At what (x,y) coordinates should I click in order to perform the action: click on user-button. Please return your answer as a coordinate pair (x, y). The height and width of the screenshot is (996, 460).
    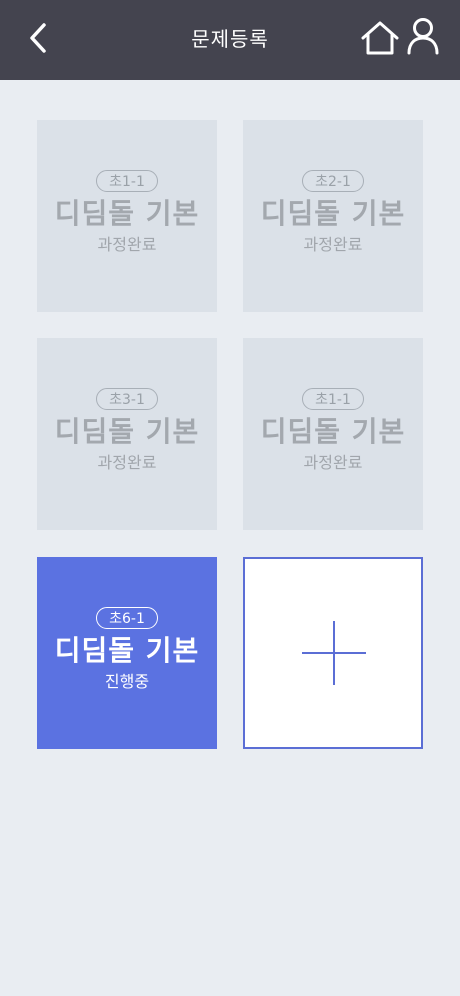
    Looking at the image, I should click on (423, 36).